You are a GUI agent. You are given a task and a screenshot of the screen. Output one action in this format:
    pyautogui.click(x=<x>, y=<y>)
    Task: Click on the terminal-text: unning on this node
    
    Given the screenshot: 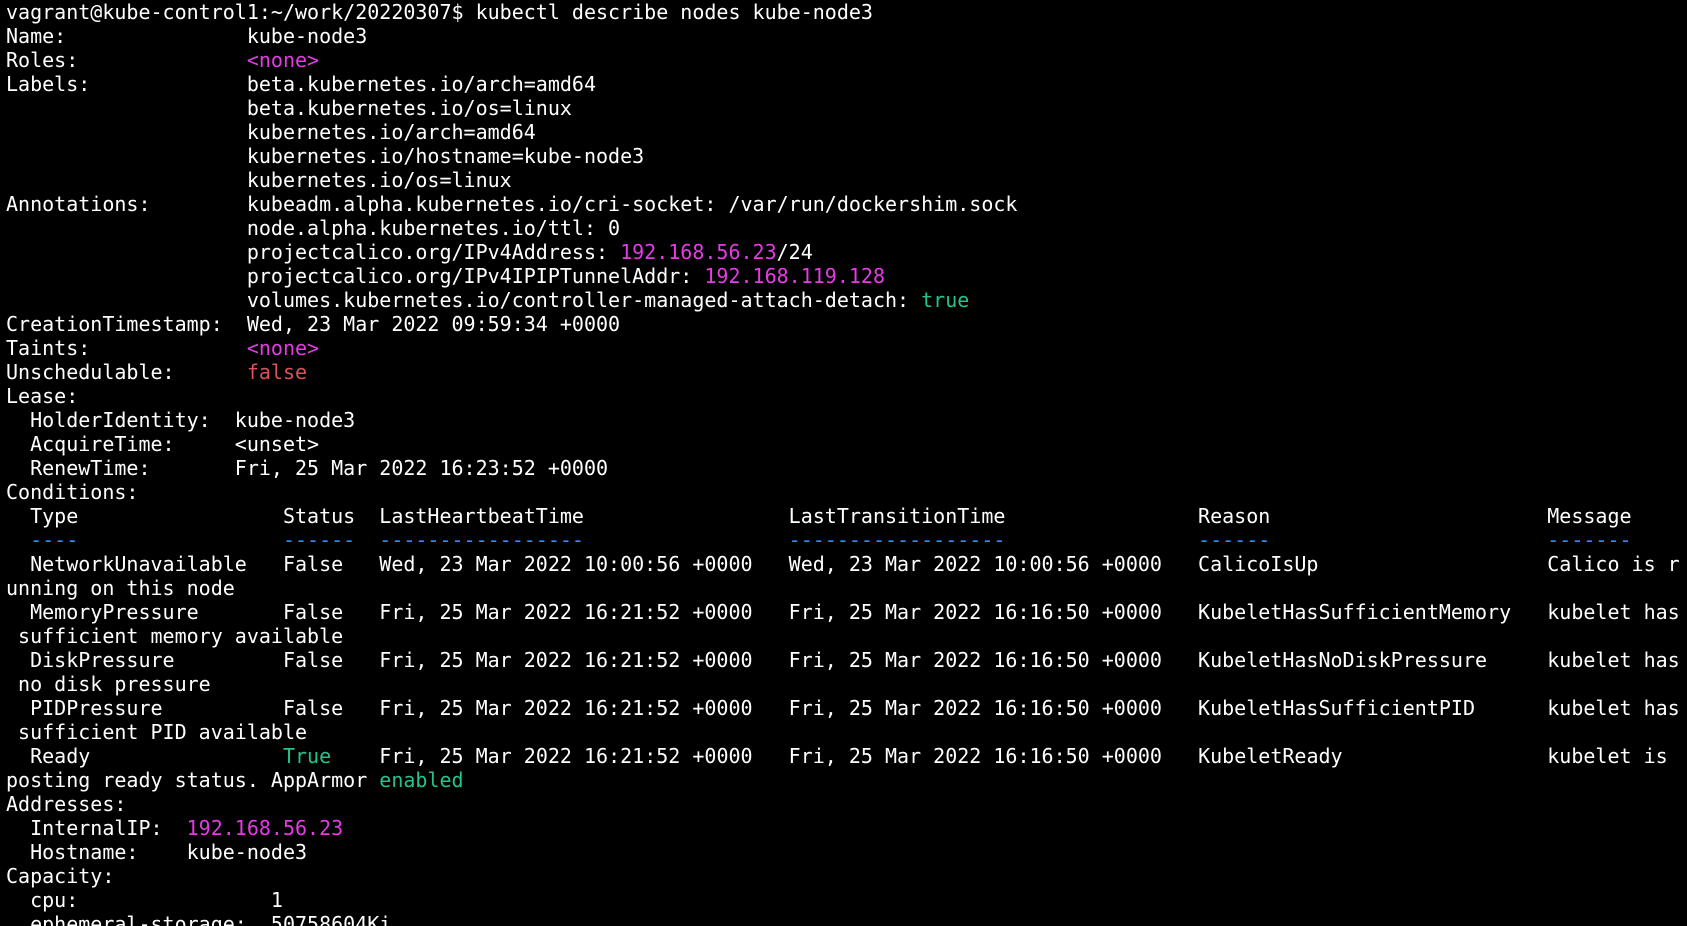 What is the action you would take?
    pyautogui.click(x=120, y=588)
    